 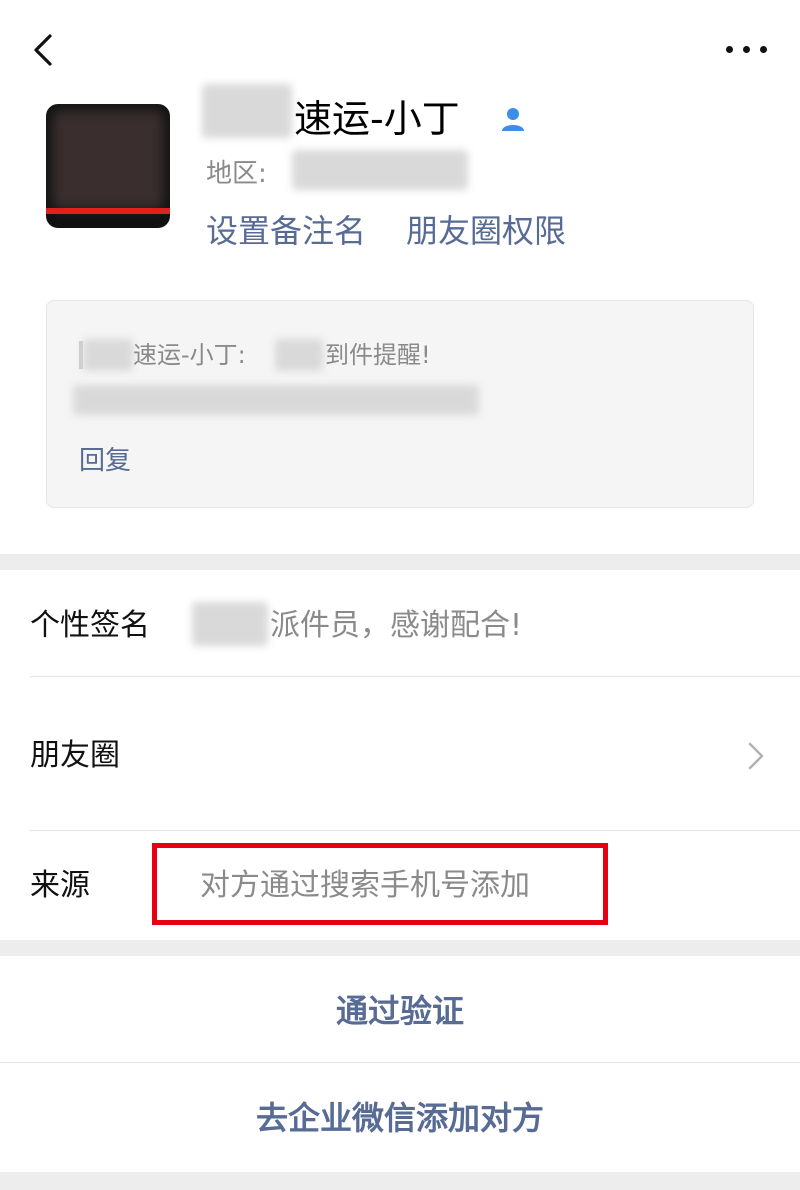 I want to click on more-icon, so click(x=747, y=49).